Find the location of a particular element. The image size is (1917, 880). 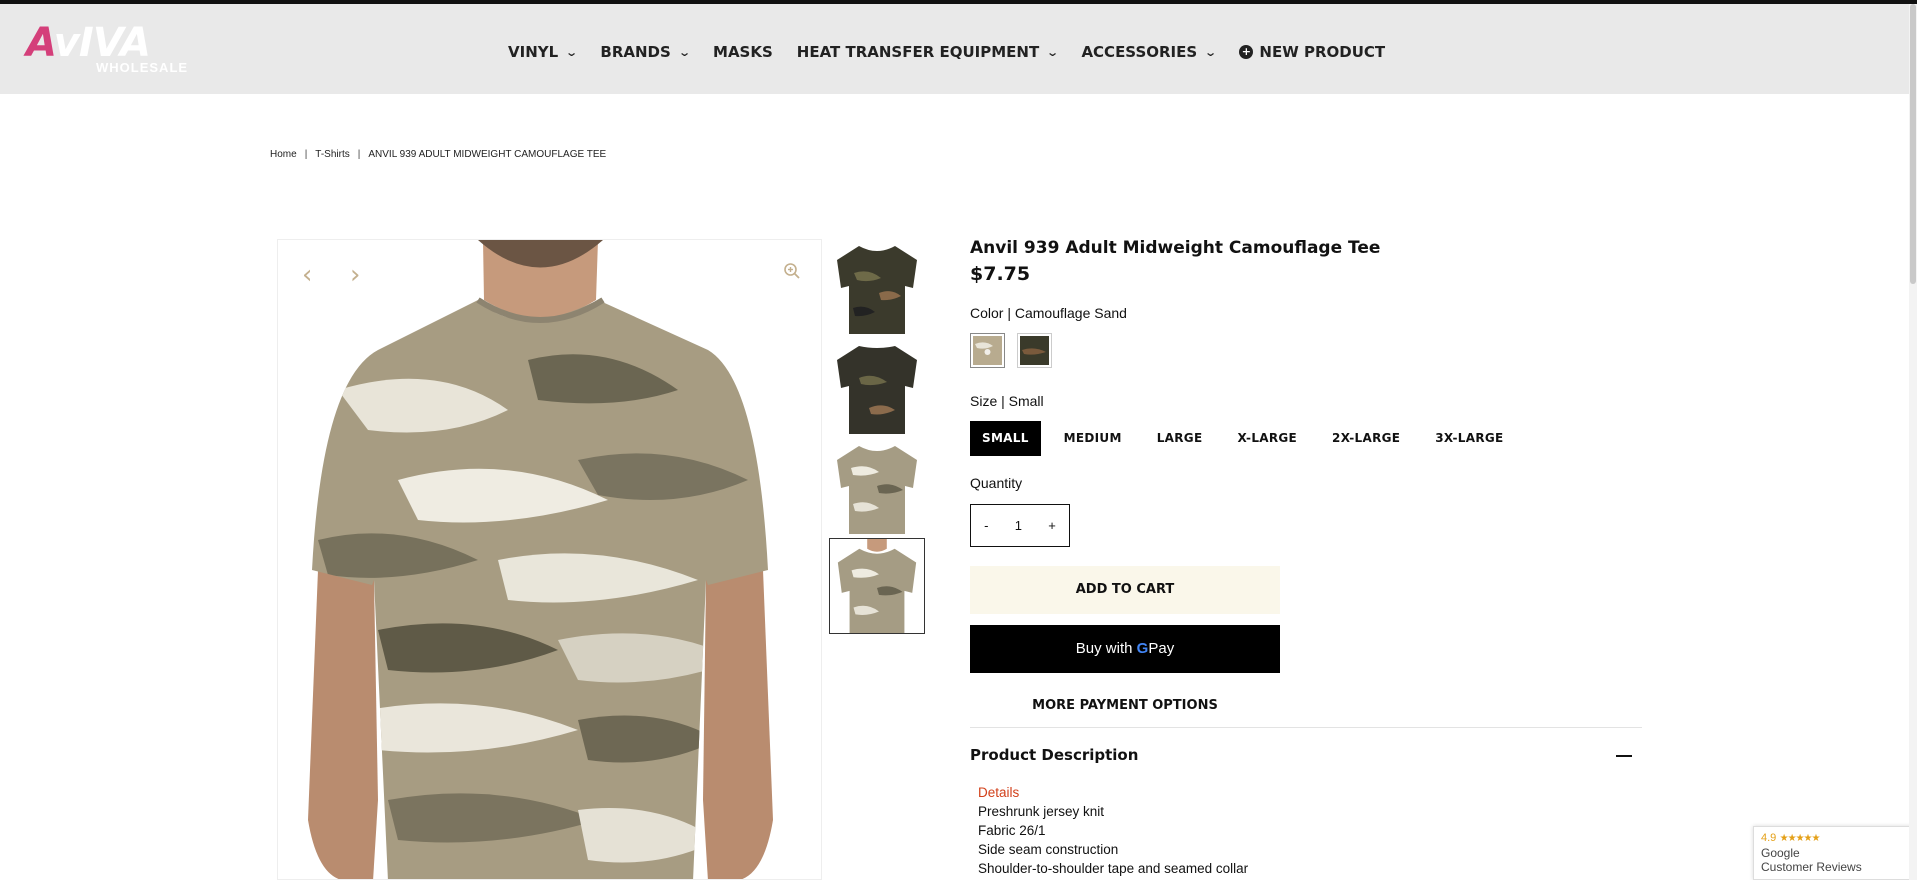

thumbnail-green-back is located at coordinates (877, 386).